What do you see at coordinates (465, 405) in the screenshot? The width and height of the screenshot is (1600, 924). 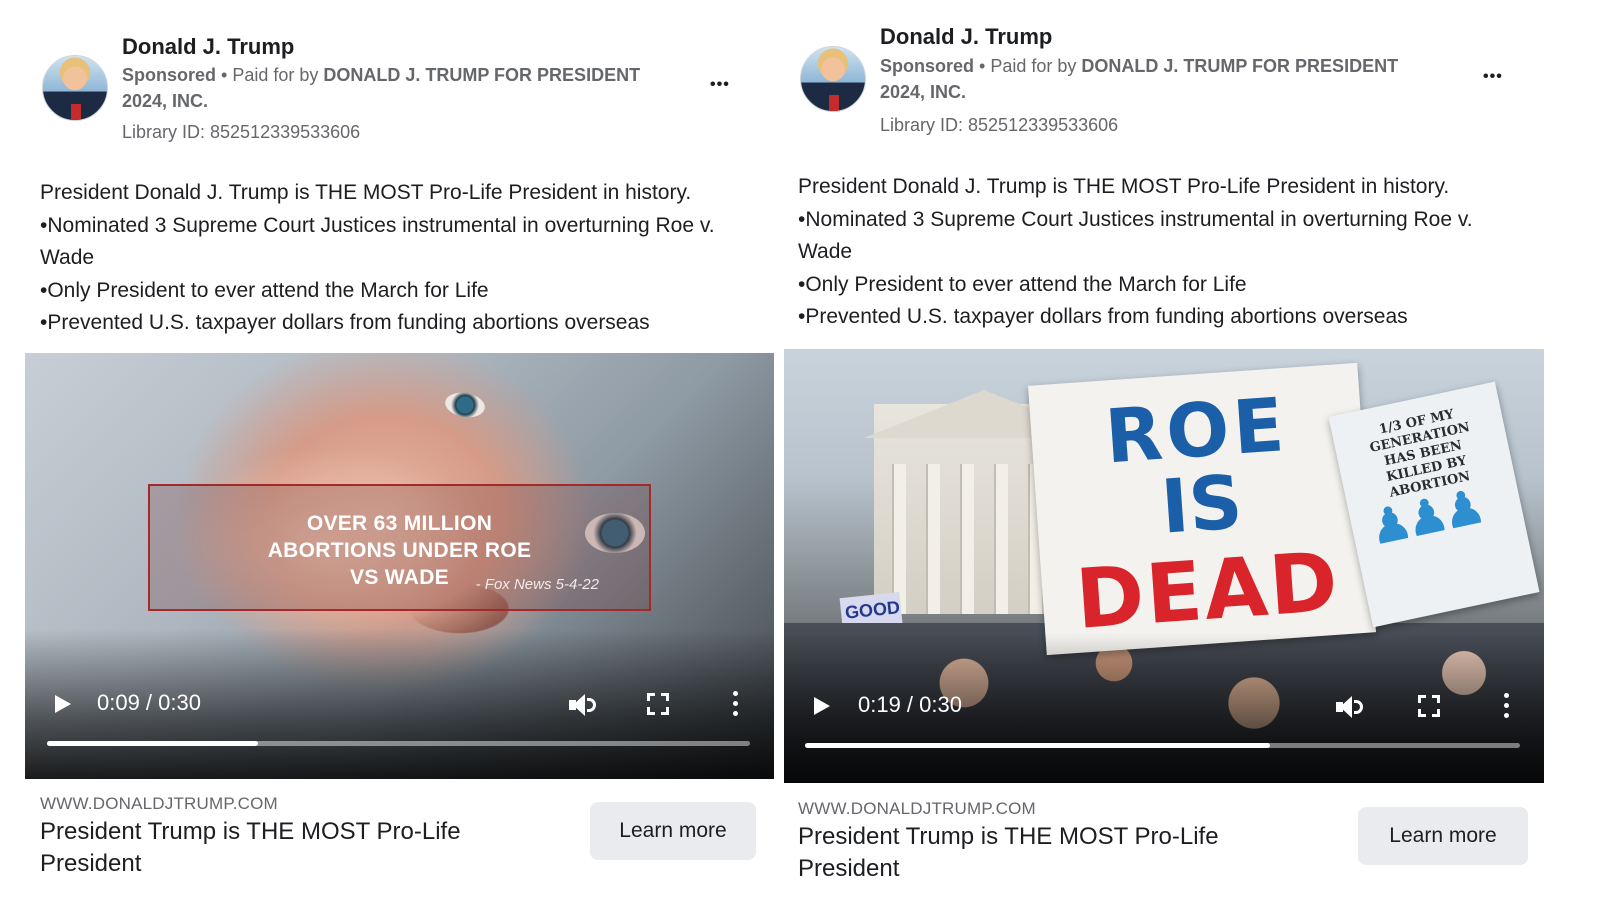 I see `baby-eye` at bounding box center [465, 405].